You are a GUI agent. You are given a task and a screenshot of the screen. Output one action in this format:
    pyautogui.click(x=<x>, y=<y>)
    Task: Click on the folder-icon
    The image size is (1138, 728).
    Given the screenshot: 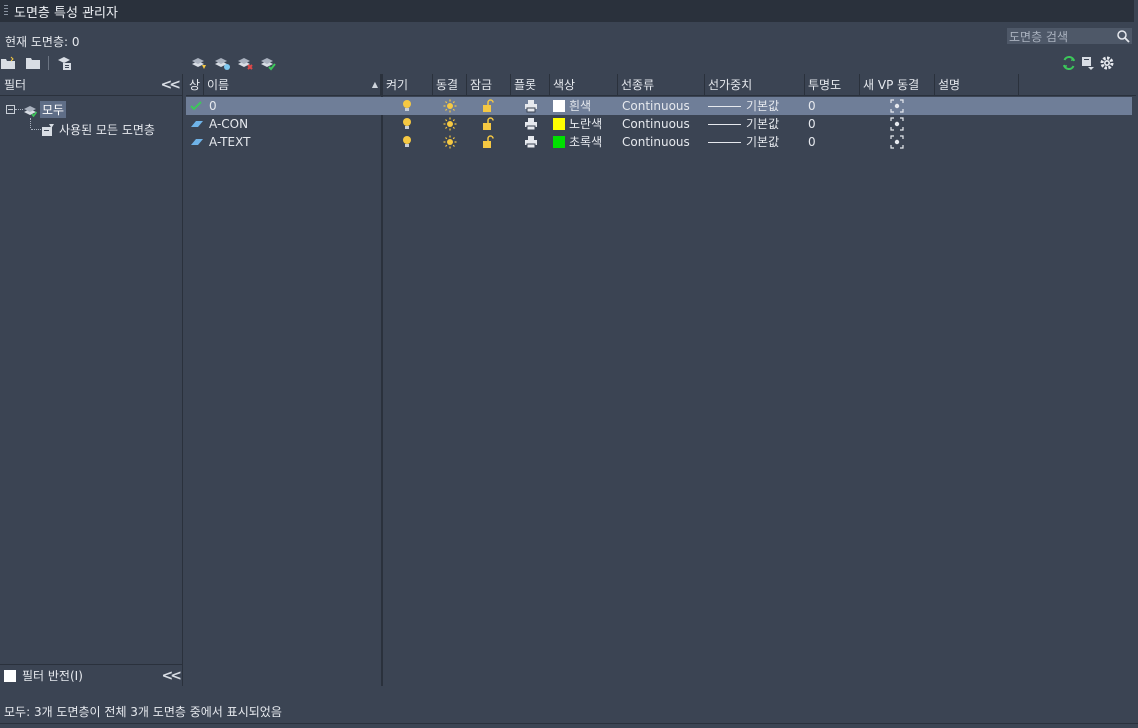 What is the action you would take?
    pyautogui.click(x=33, y=63)
    